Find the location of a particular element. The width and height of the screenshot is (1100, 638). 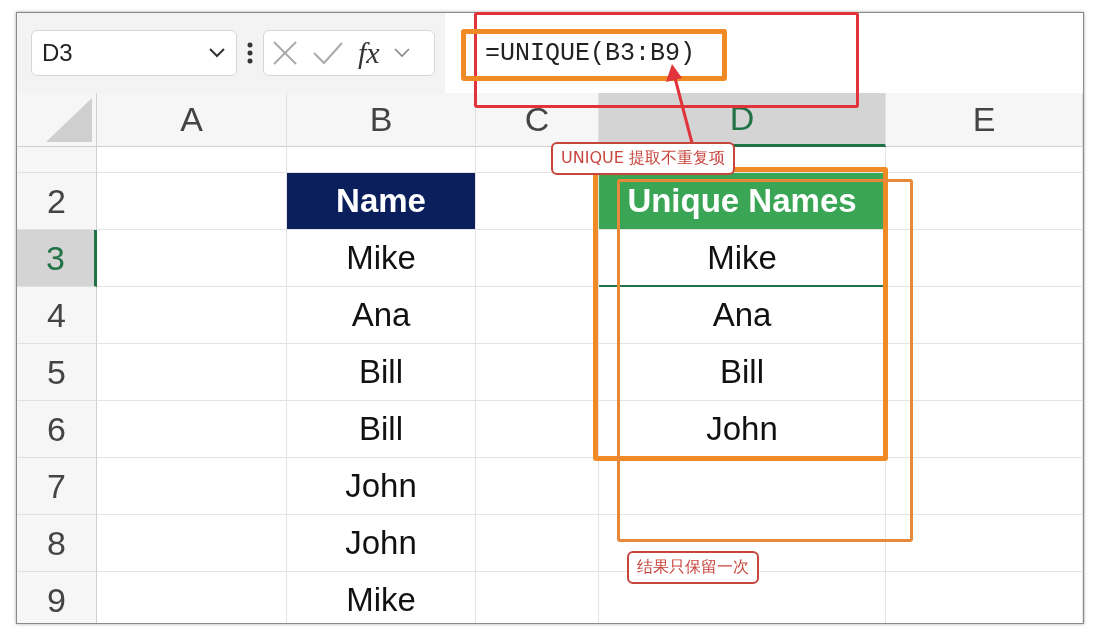

column-header: B is located at coordinates (381, 120).